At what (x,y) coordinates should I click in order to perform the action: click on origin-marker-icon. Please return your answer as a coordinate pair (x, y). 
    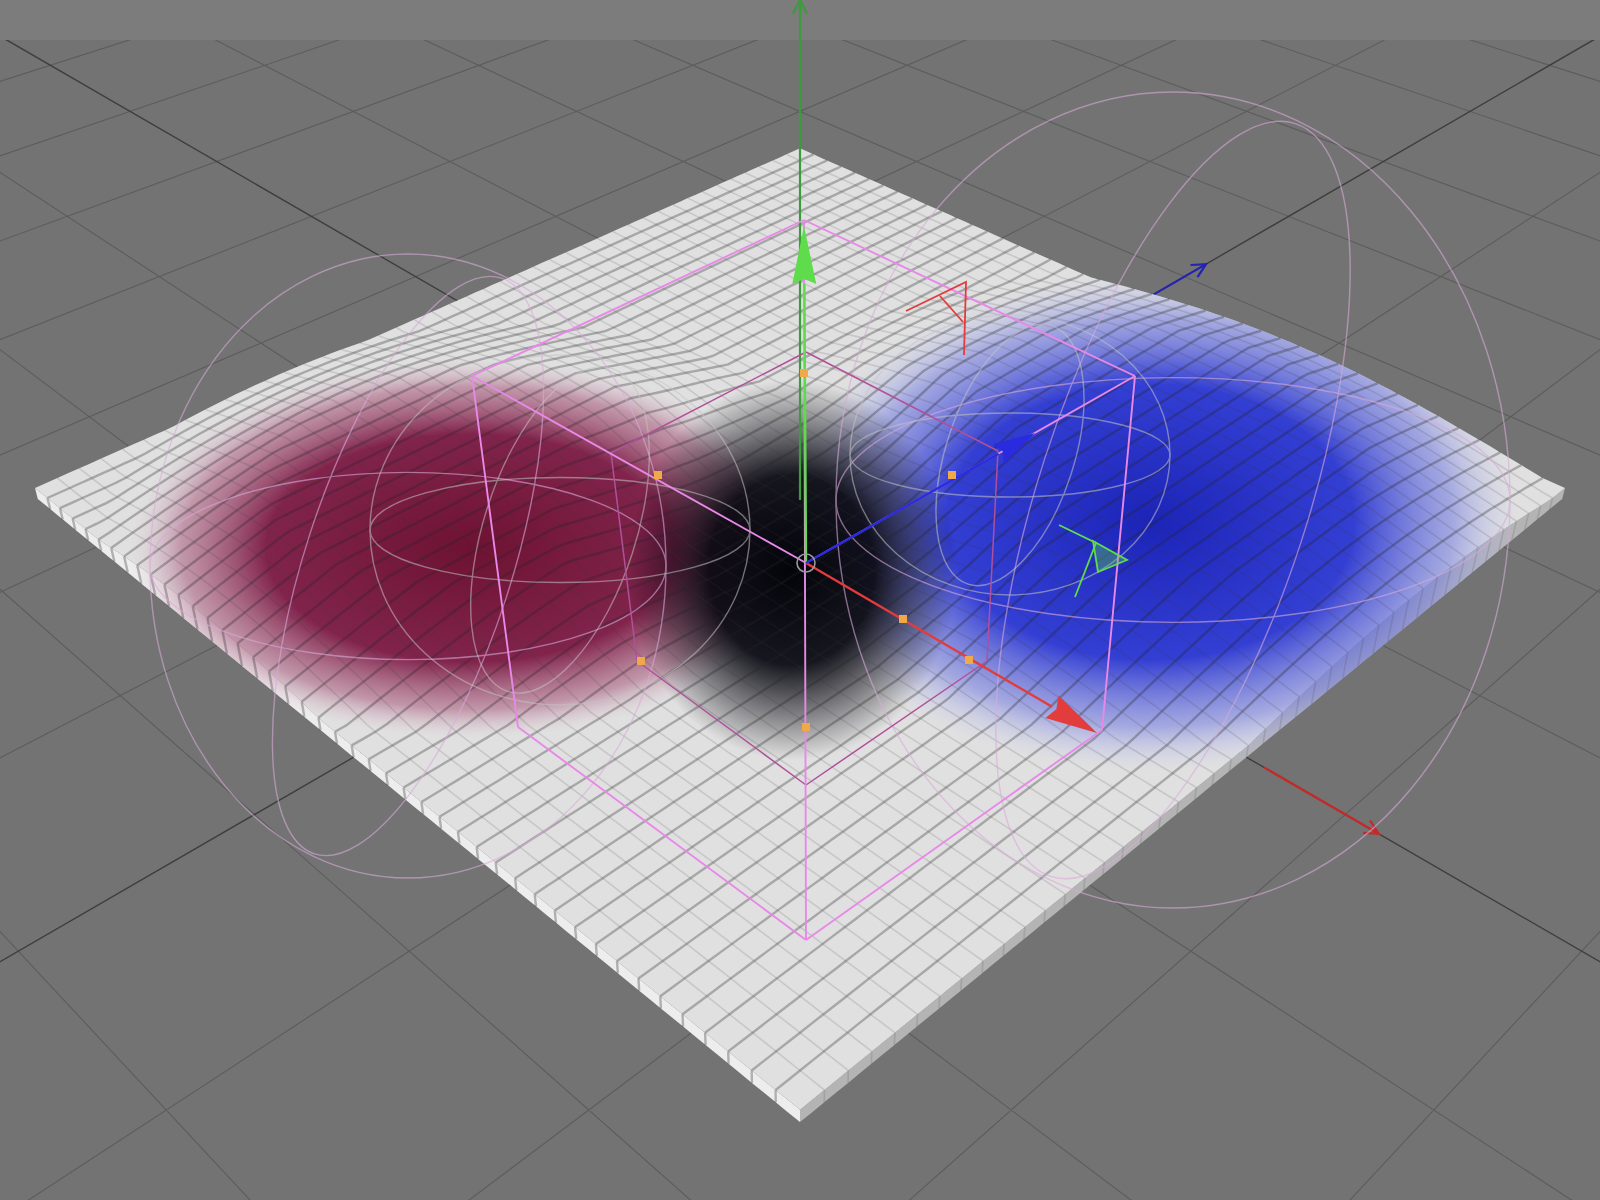
    Looking at the image, I should click on (806, 563).